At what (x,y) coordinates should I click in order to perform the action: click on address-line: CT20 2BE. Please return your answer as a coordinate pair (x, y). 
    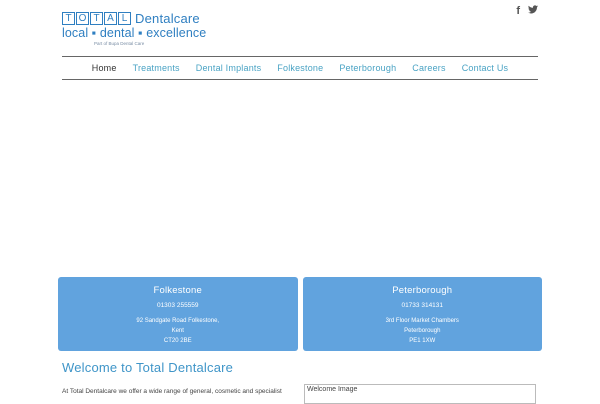
    Looking at the image, I should click on (177, 341).